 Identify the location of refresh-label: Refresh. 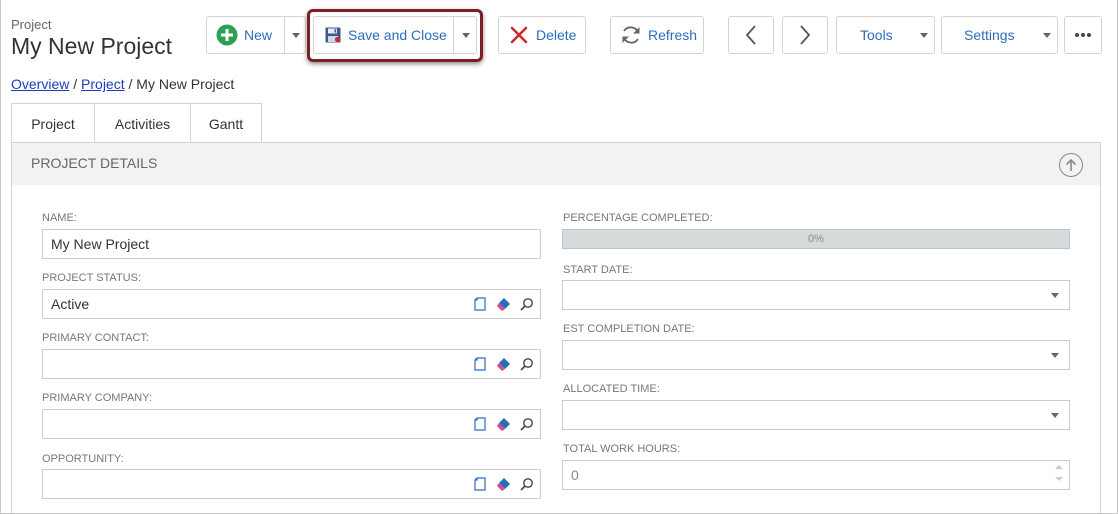
(673, 35).